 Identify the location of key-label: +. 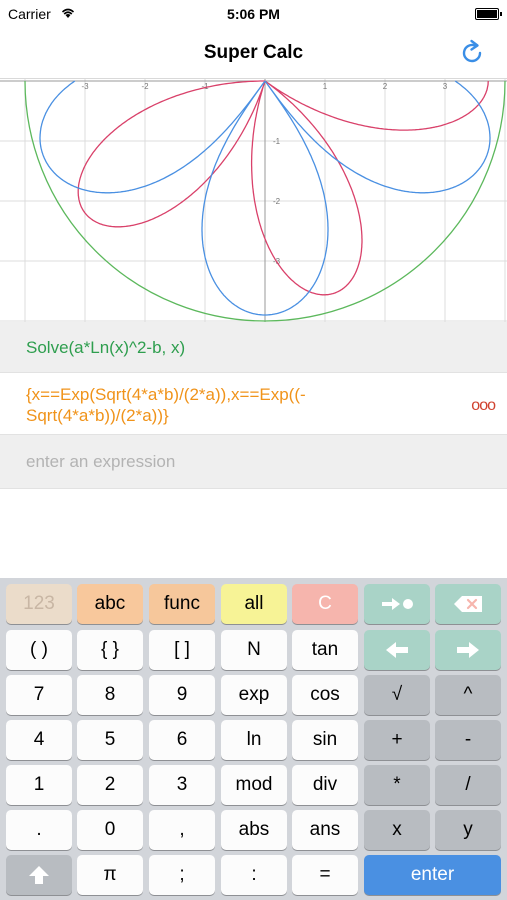
(397, 739).